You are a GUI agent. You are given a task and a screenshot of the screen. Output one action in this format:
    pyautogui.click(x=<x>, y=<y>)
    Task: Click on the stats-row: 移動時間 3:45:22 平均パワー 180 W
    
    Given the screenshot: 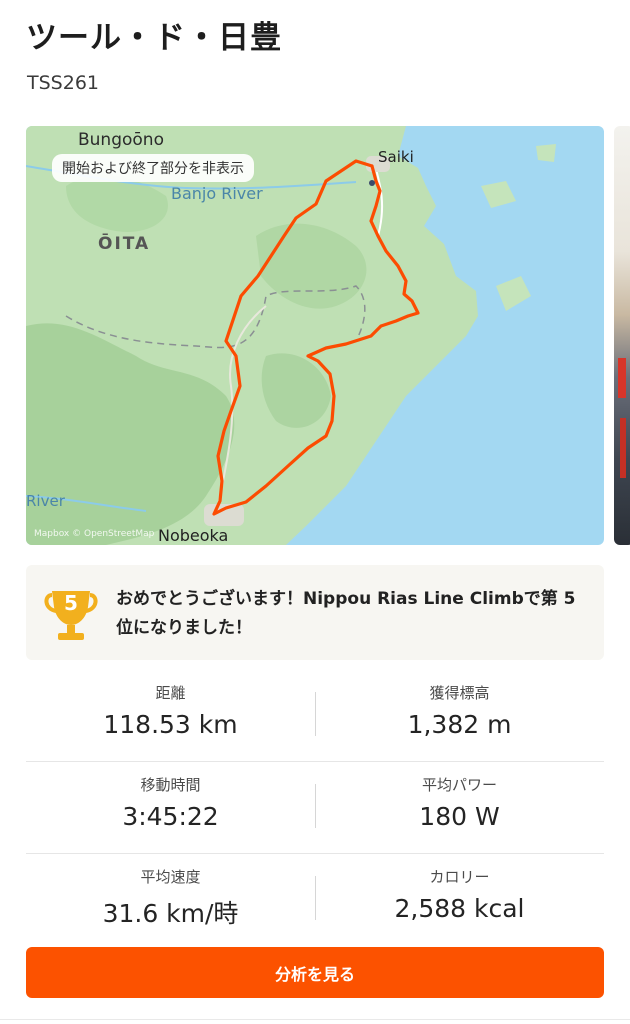 What is the action you would take?
    pyautogui.click(x=315, y=808)
    